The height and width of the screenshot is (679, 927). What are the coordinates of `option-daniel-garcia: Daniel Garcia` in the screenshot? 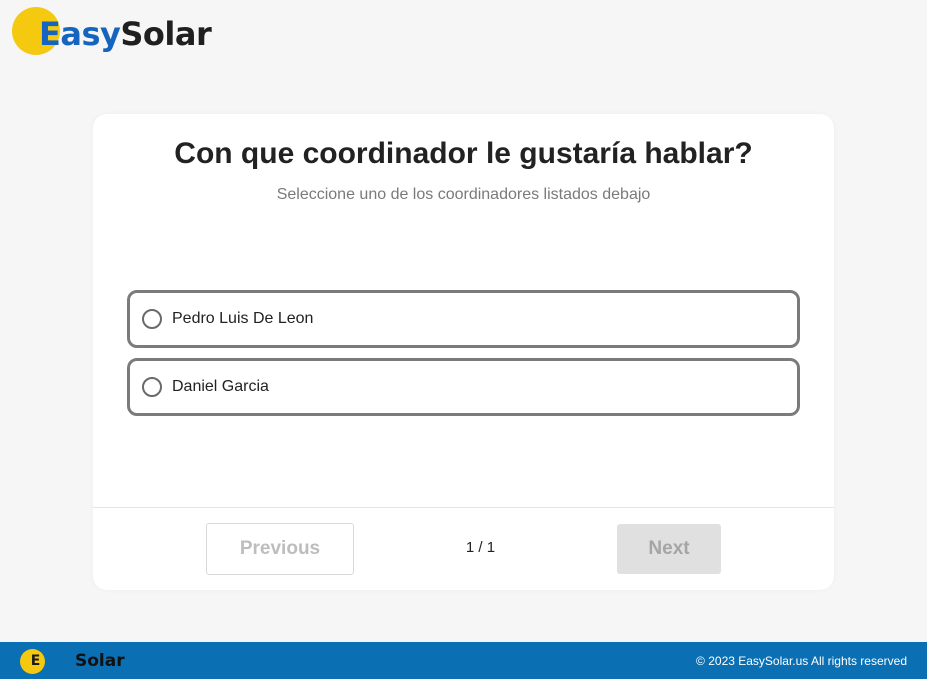 It's located at (463, 387).